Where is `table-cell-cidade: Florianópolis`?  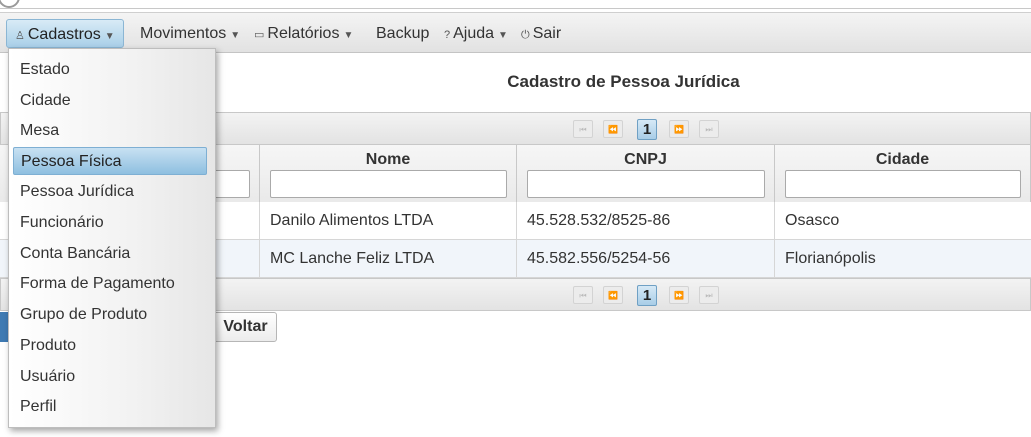 table-cell-cidade: Florianópolis is located at coordinates (830, 258).